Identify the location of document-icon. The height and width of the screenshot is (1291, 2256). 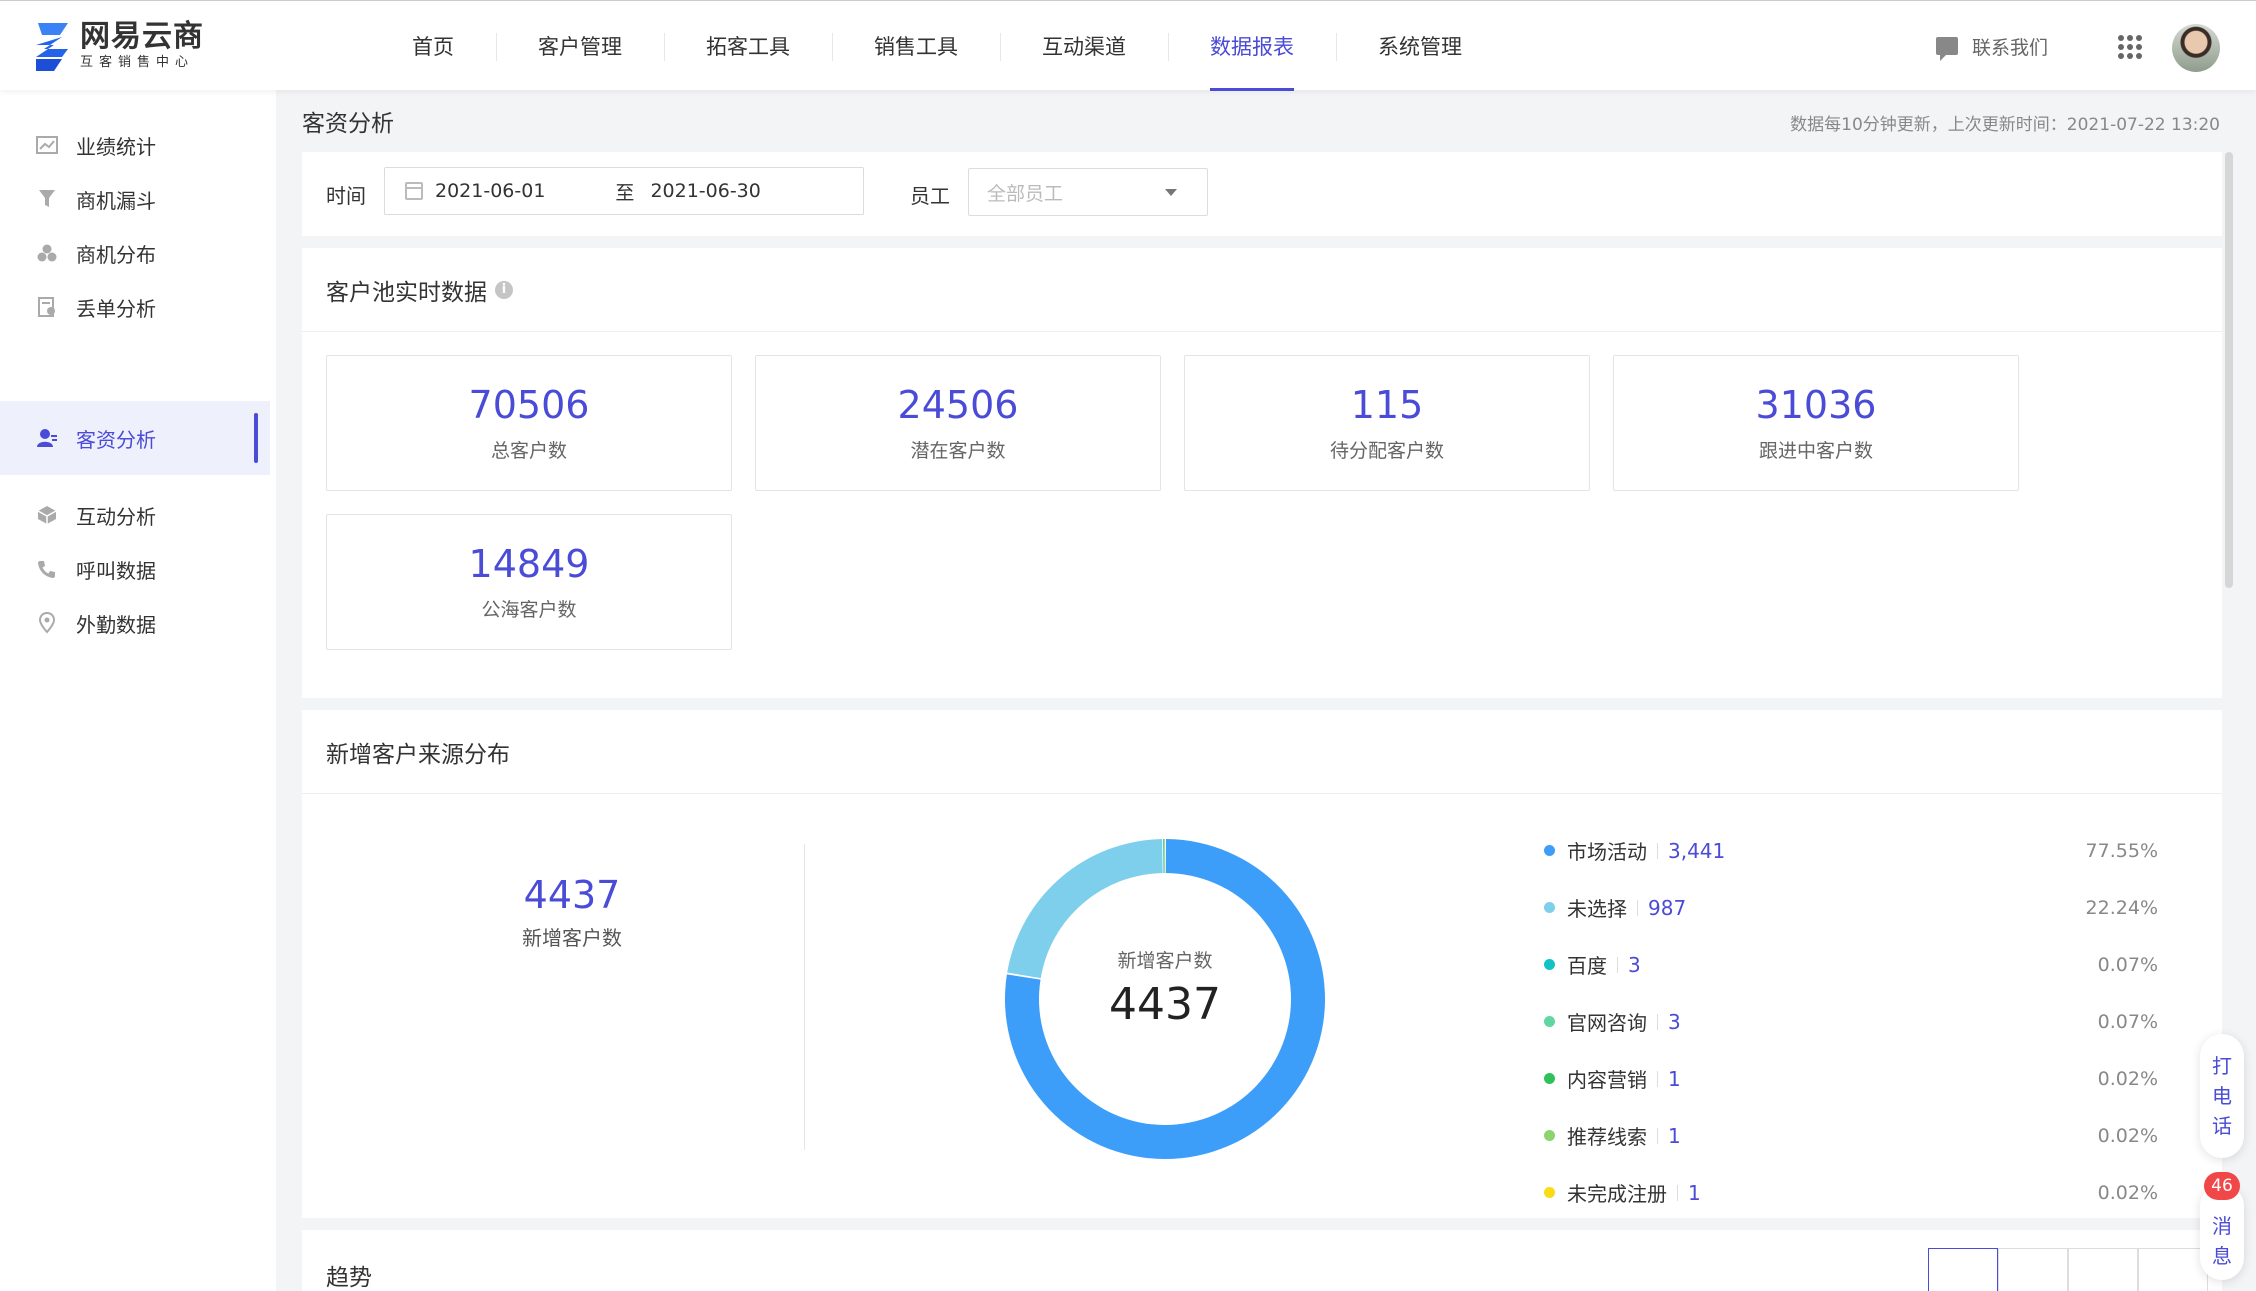
(47, 307).